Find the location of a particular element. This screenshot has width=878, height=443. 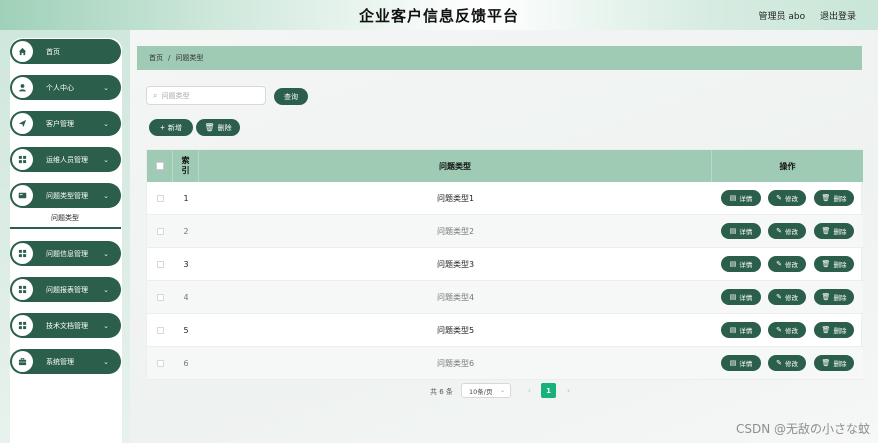

row-type: 问题类型4 is located at coordinates (455, 297).